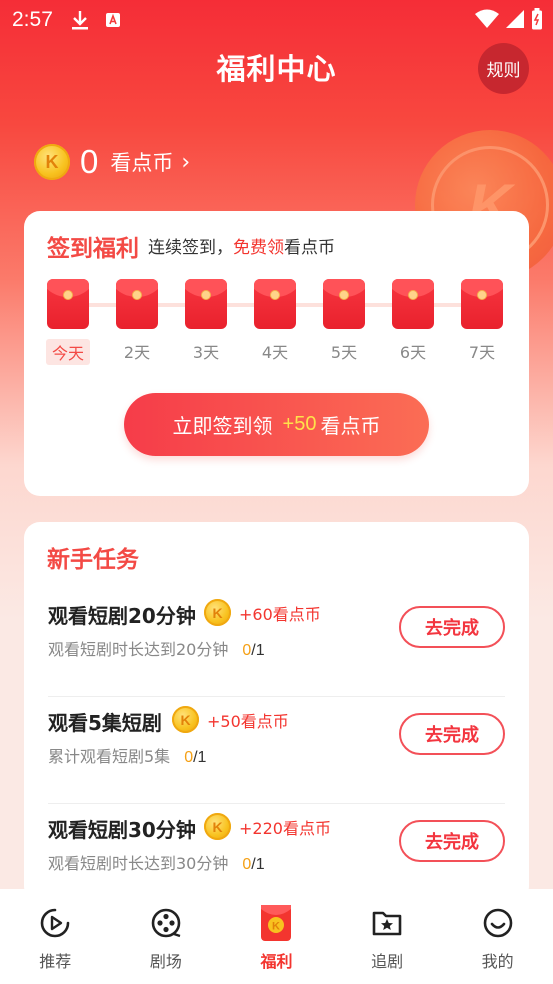 The height and width of the screenshot is (984, 553). I want to click on nav-label: 推荐, so click(55, 961).